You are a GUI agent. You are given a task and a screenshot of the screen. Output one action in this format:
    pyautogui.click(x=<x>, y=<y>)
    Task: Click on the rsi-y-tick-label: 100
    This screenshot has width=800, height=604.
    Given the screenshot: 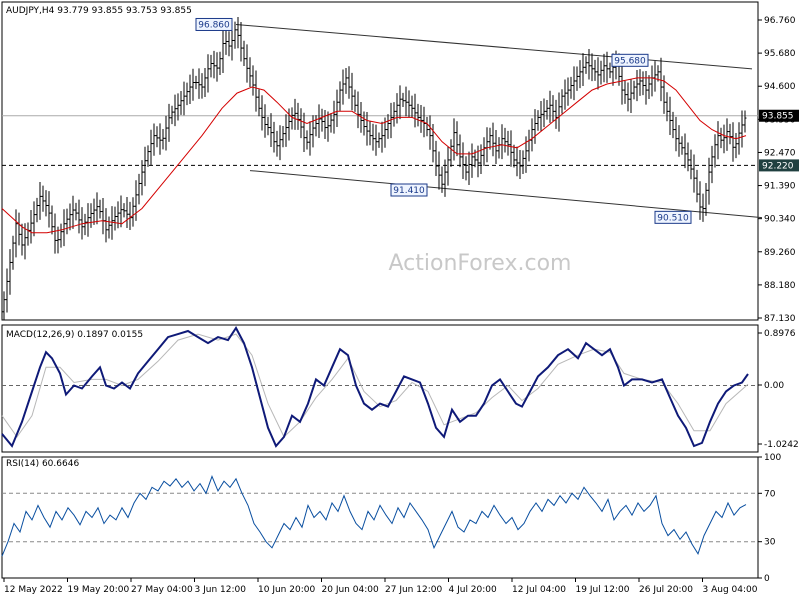 What is the action you would take?
    pyautogui.click(x=772, y=458)
    